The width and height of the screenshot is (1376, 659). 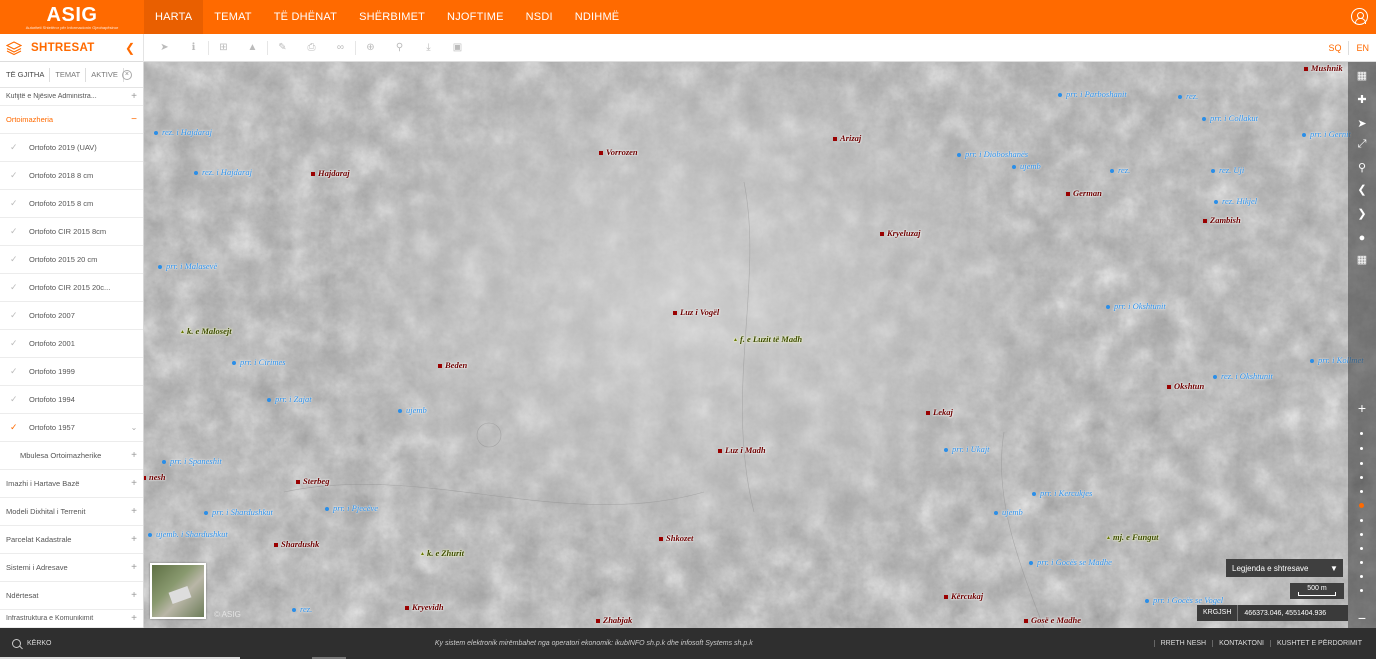 What do you see at coordinates (963, 596) in the screenshot?
I see `village-label: Kërcukaj` at bounding box center [963, 596].